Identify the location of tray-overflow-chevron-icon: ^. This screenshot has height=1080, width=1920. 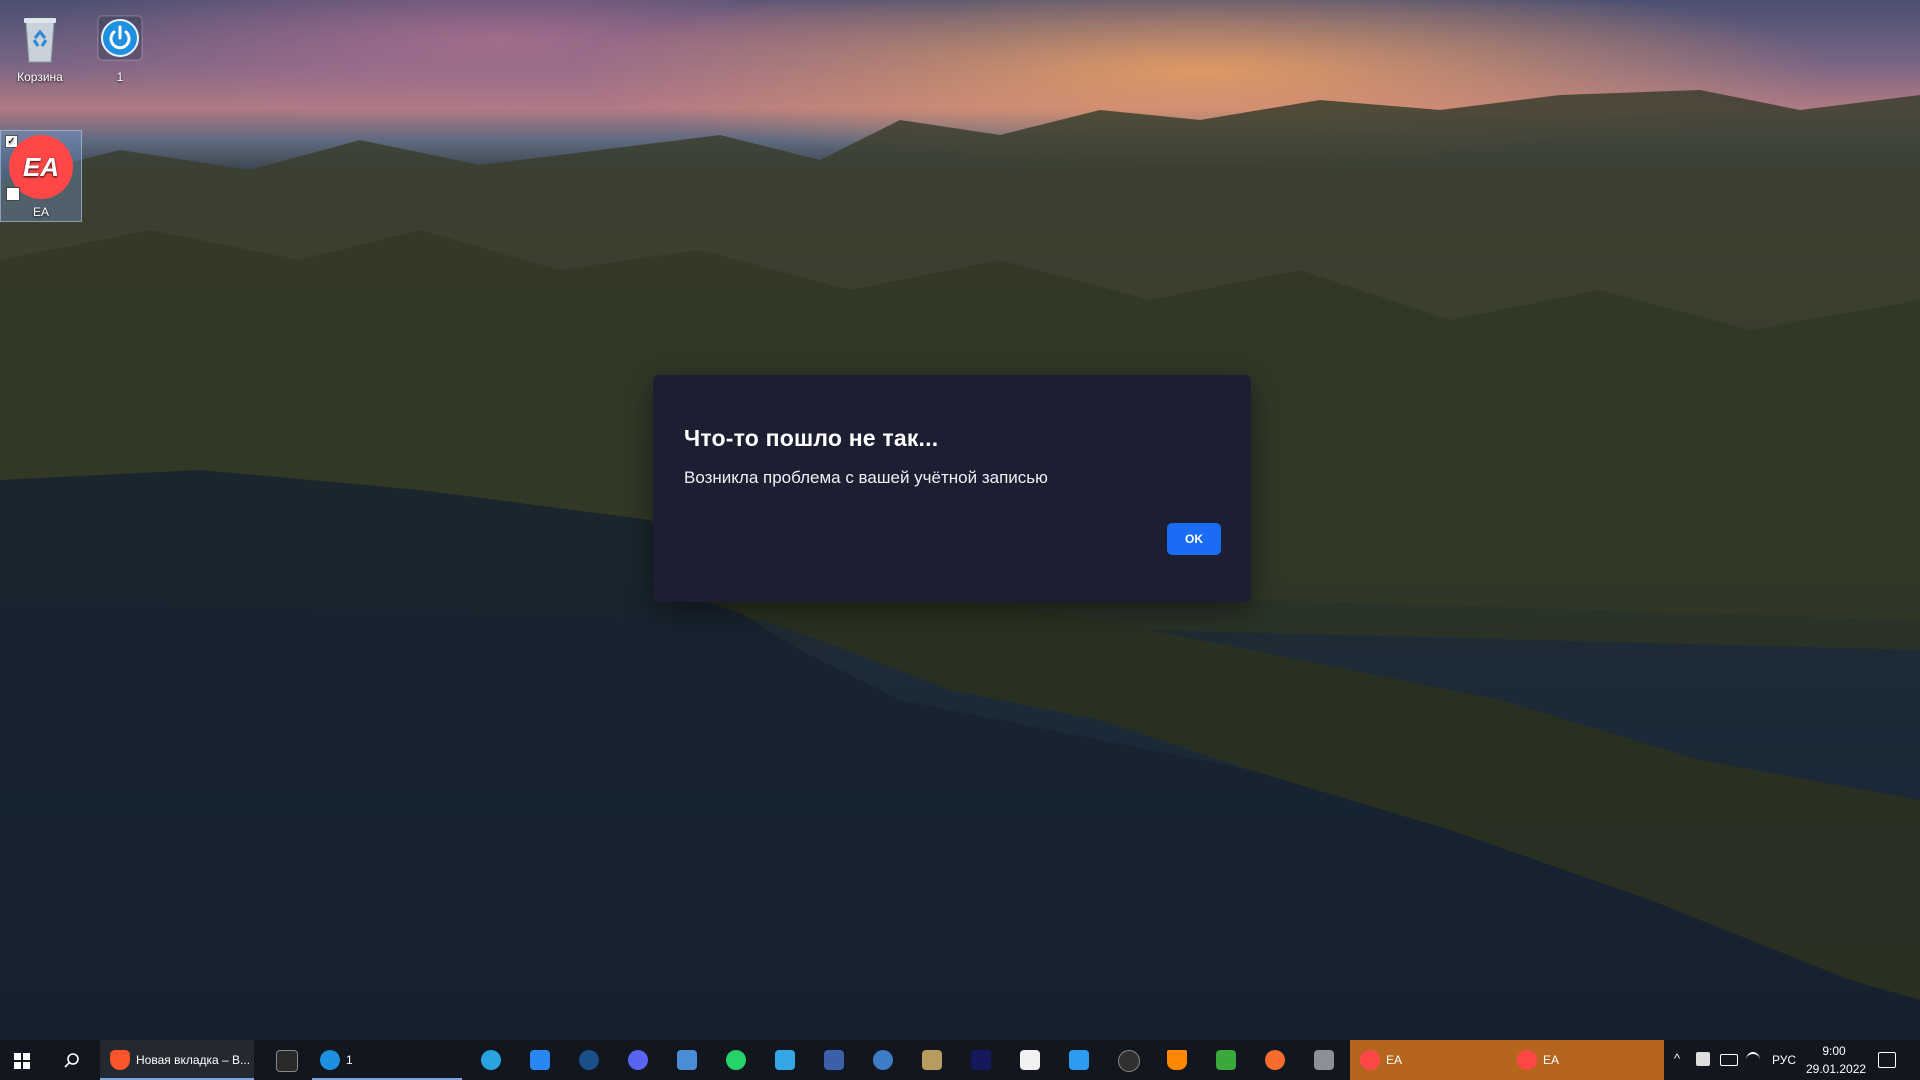
(1677, 1058).